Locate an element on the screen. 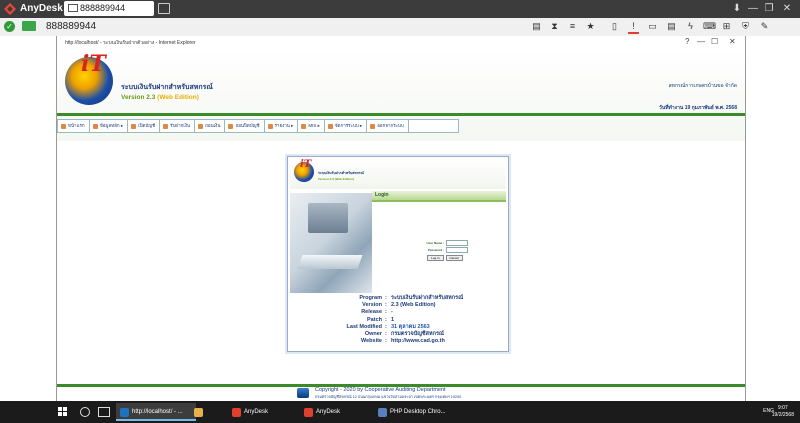  login-form: User Name : Password : Log In Cancel is located at coordinates (438, 250).